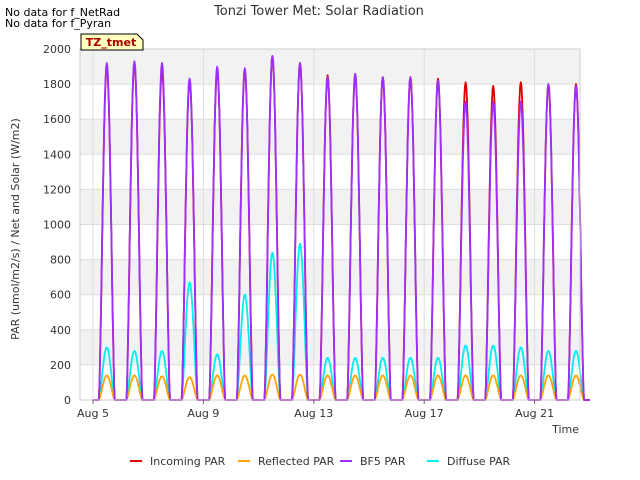 Image resolution: width=640 pixels, height=480 pixels. I want to click on y-tick-label: 1000, so click(57, 225).